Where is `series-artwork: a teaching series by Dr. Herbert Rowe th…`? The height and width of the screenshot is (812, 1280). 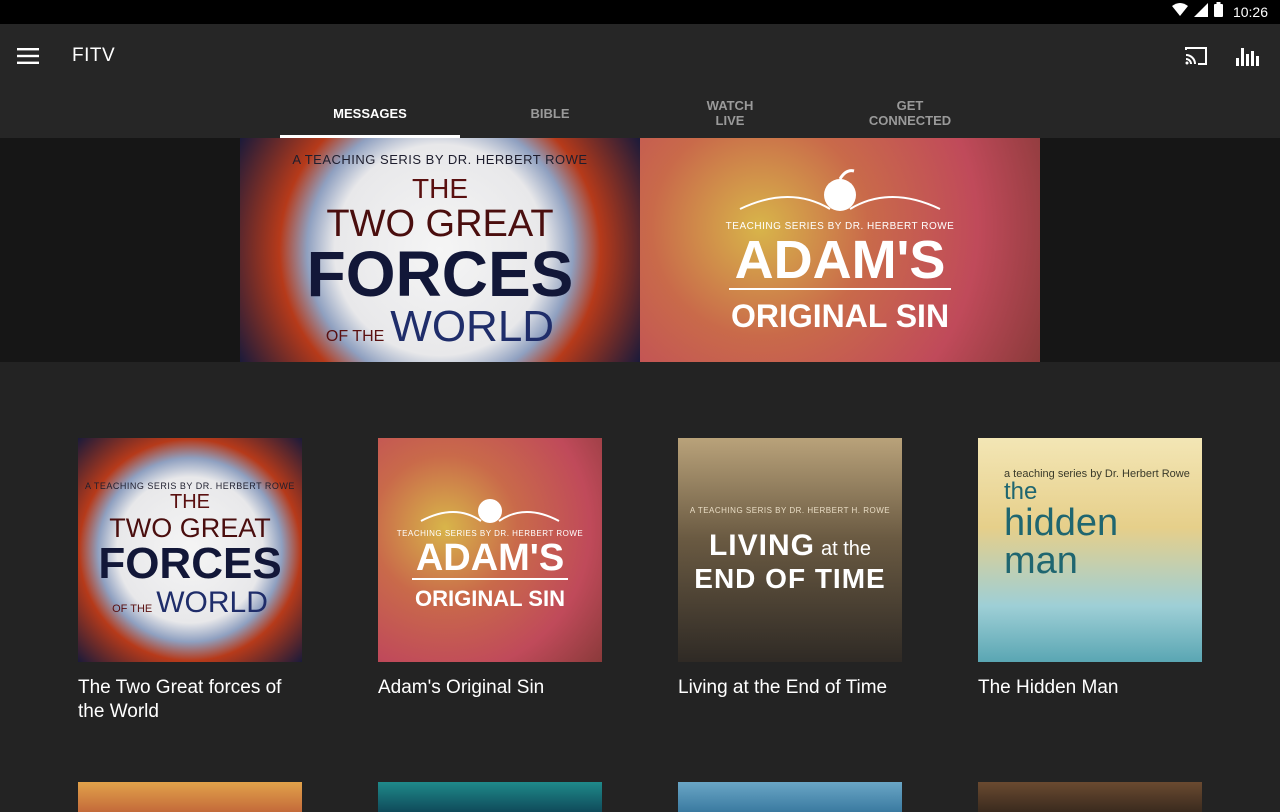 series-artwork: a teaching series by Dr. Herbert Rowe th… is located at coordinates (1090, 550).